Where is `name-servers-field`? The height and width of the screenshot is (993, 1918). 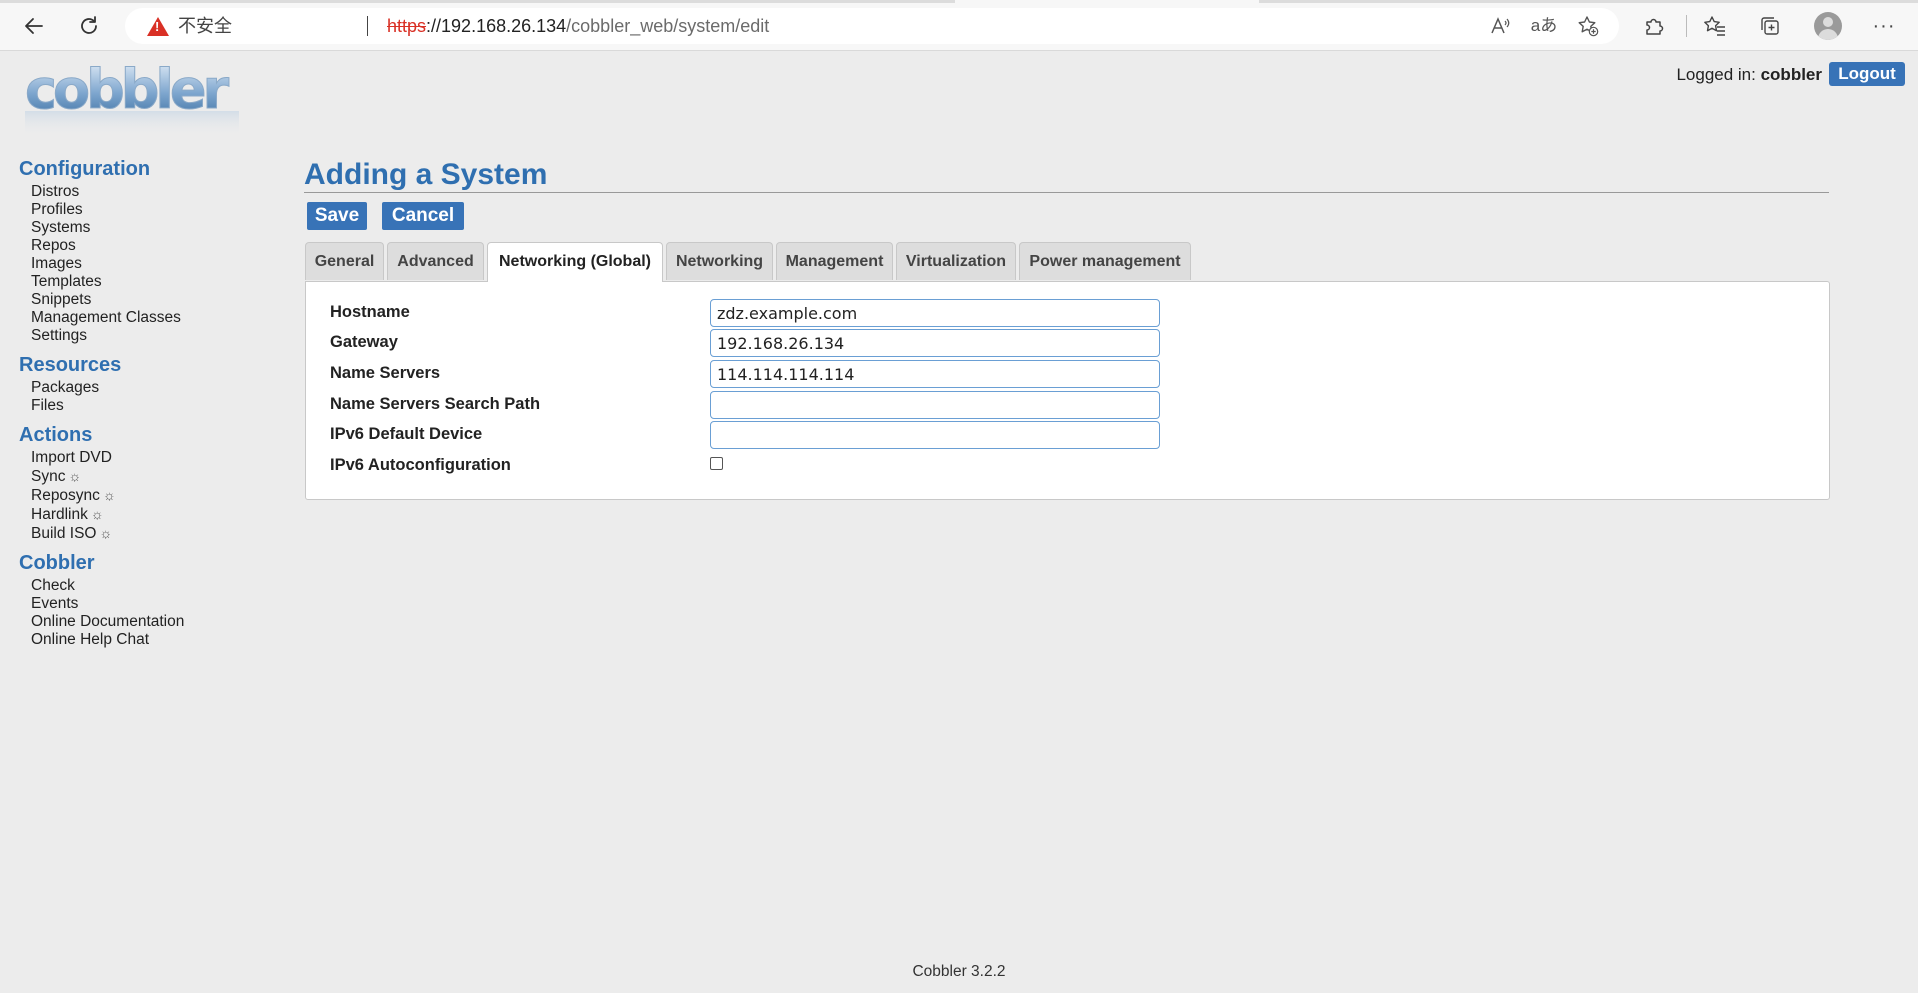
name-servers-field is located at coordinates (935, 374).